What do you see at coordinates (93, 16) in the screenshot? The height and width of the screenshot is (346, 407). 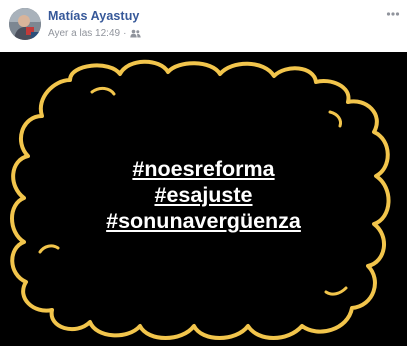 I see `author-name: Matías Ayastuy` at bounding box center [93, 16].